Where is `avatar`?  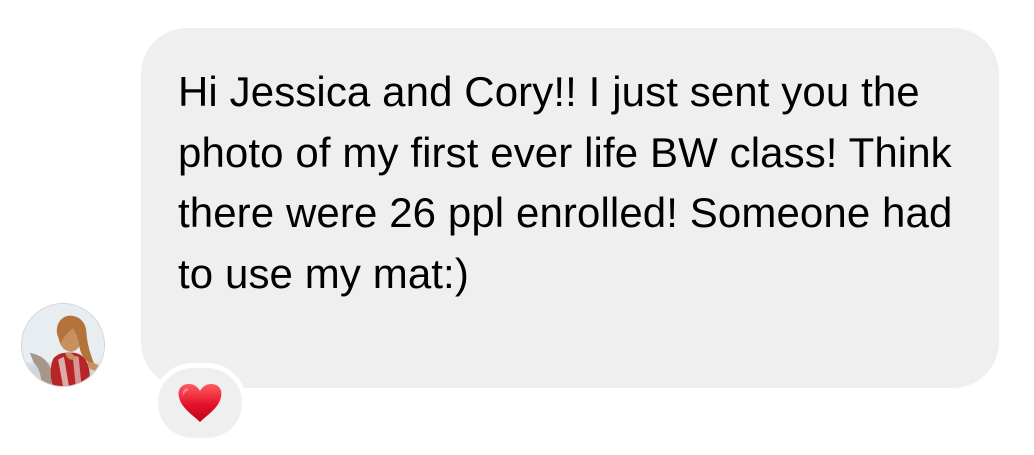 avatar is located at coordinates (63, 345).